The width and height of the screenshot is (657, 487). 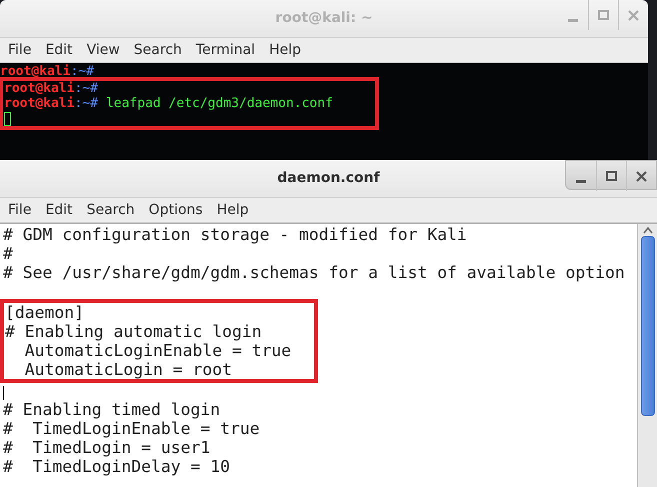 I want to click on code-line: # See /usr/share/gdm/gdm.schemas for a list of available option, so click(x=314, y=272).